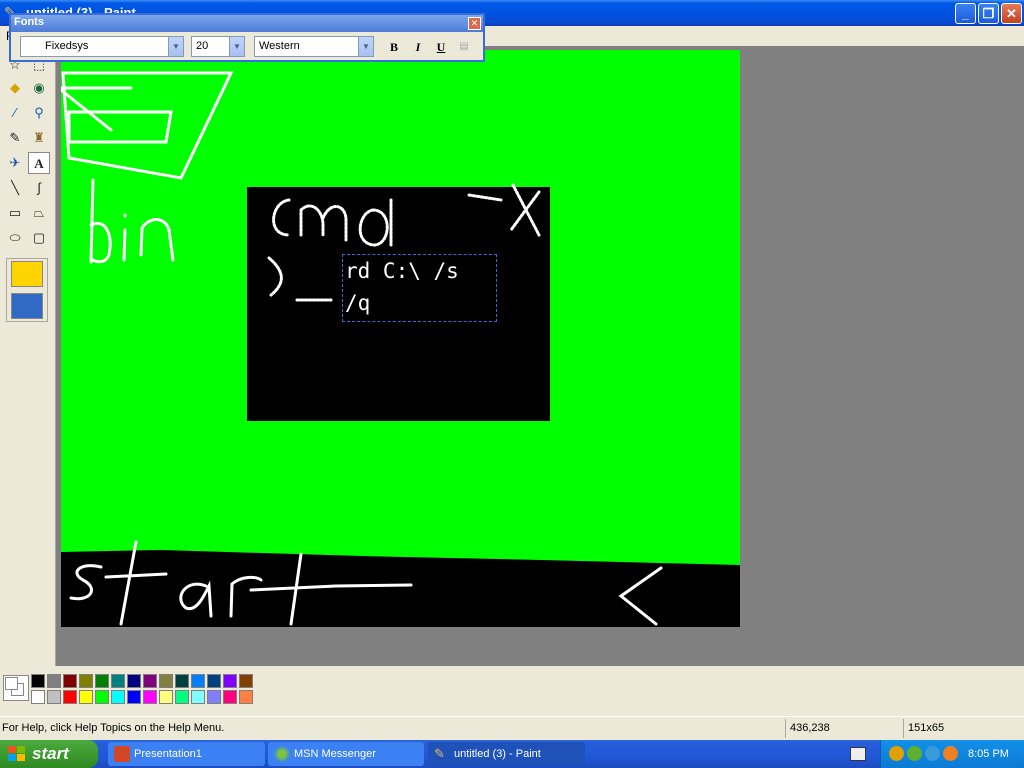 Image resolution: width=1024 pixels, height=768 pixels. I want to click on font-script-select: Western ▼, so click(314, 46).